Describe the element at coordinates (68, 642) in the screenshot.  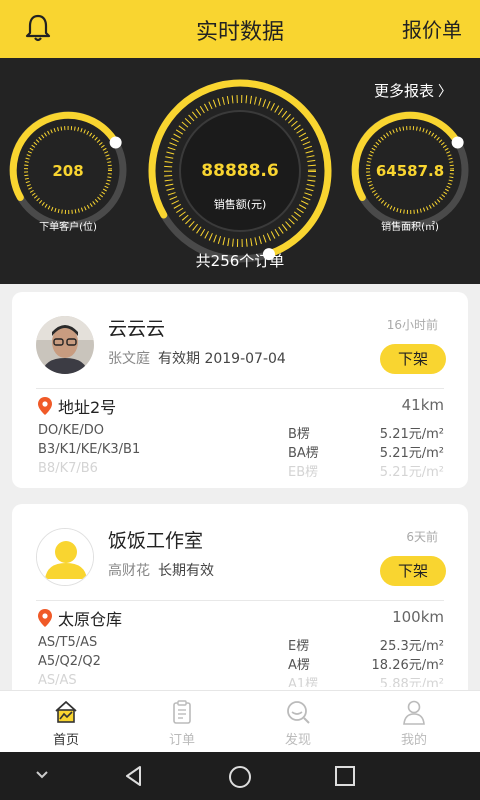
I see `paper-spec: AS/T5/AS` at that location.